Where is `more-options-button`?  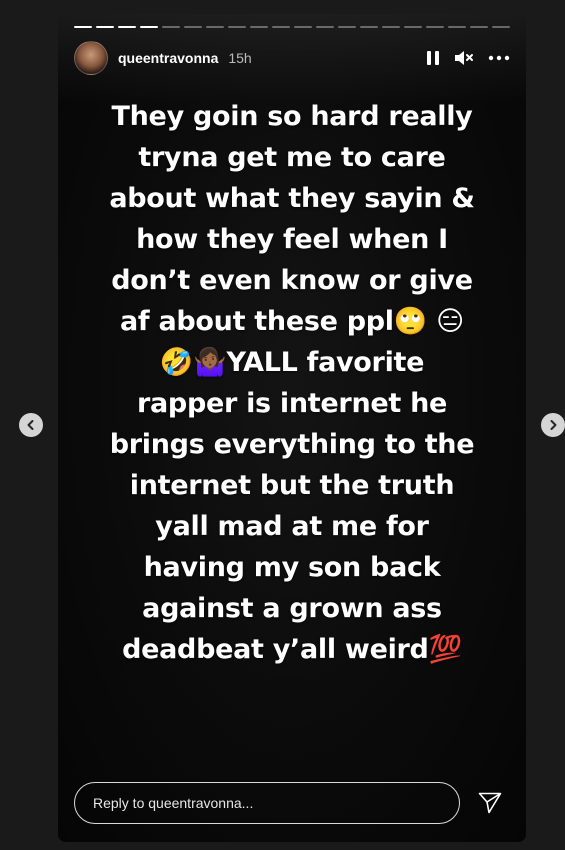
more-options-button is located at coordinates (499, 58).